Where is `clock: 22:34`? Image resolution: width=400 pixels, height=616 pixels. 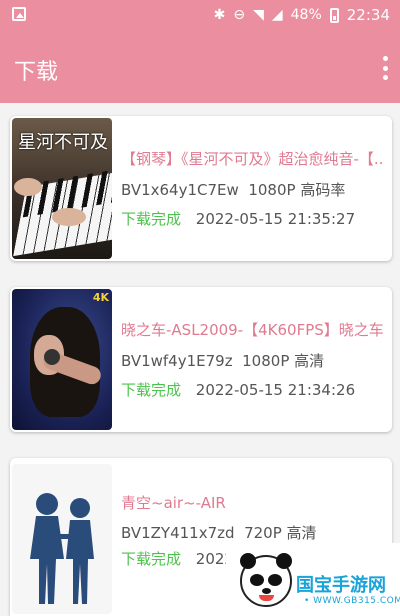 clock: 22:34 is located at coordinates (368, 15).